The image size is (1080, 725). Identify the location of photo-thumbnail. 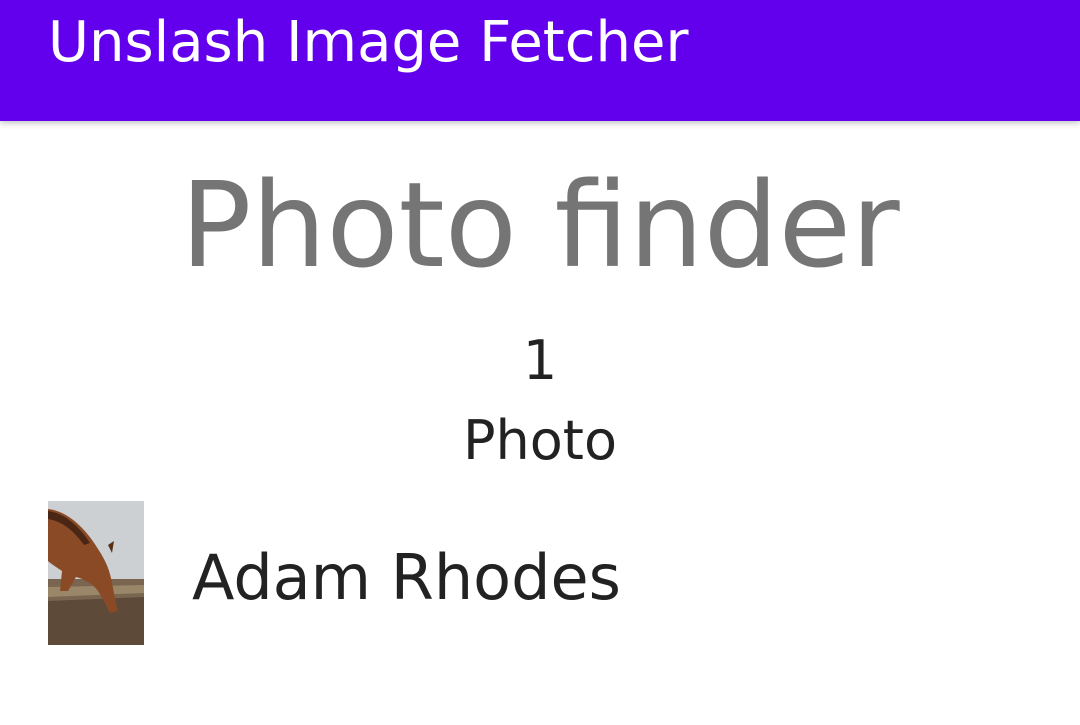
(96, 573).